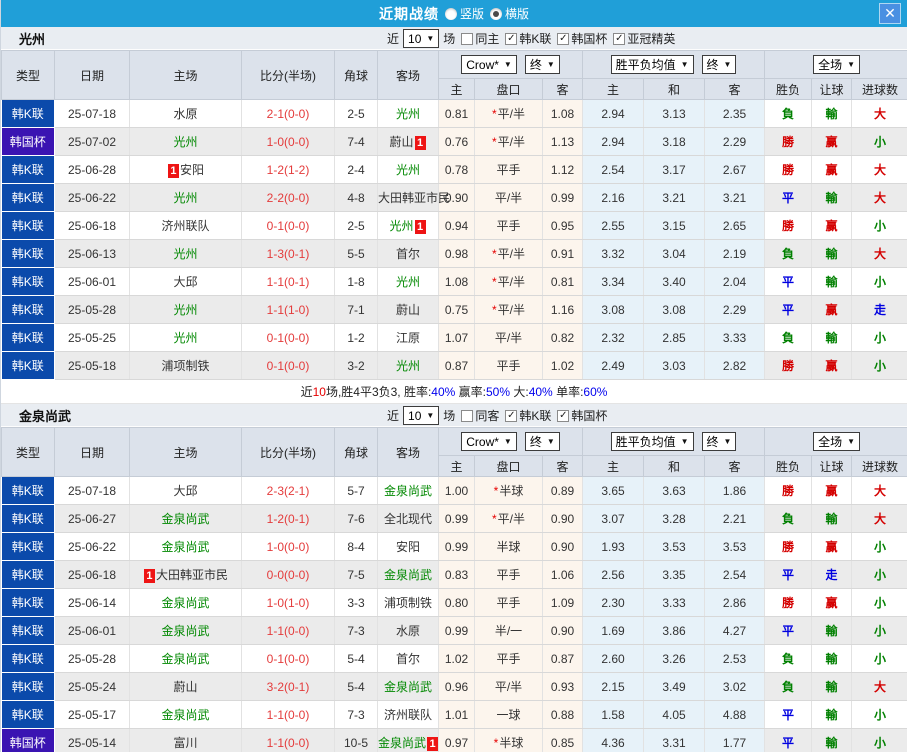 This screenshot has width=907, height=752. What do you see at coordinates (408, 253) in the screenshot?
I see `away-team-cell: 首尔` at bounding box center [408, 253].